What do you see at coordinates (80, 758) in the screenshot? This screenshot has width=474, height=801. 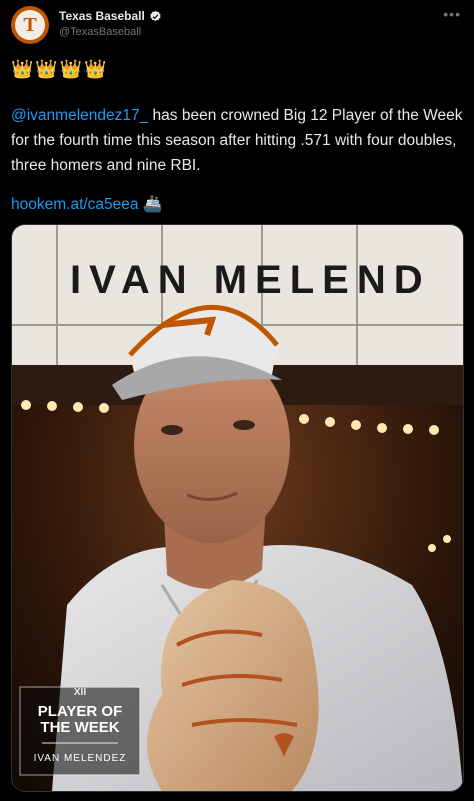 I see `badge-player-name: IVAN MELENDEZ` at bounding box center [80, 758].